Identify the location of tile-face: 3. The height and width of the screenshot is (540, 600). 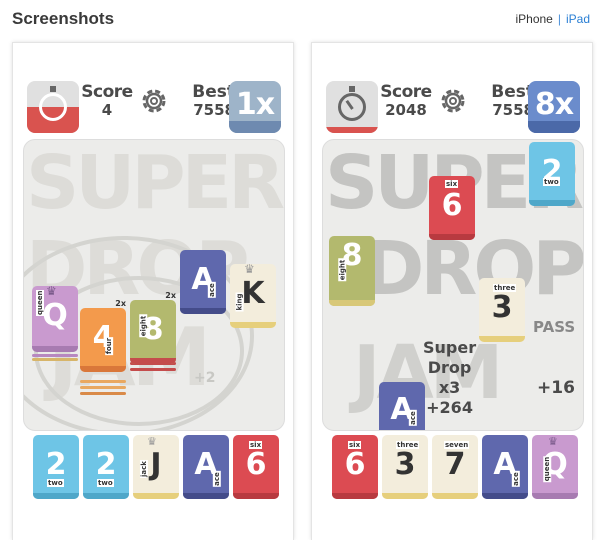
(502, 307).